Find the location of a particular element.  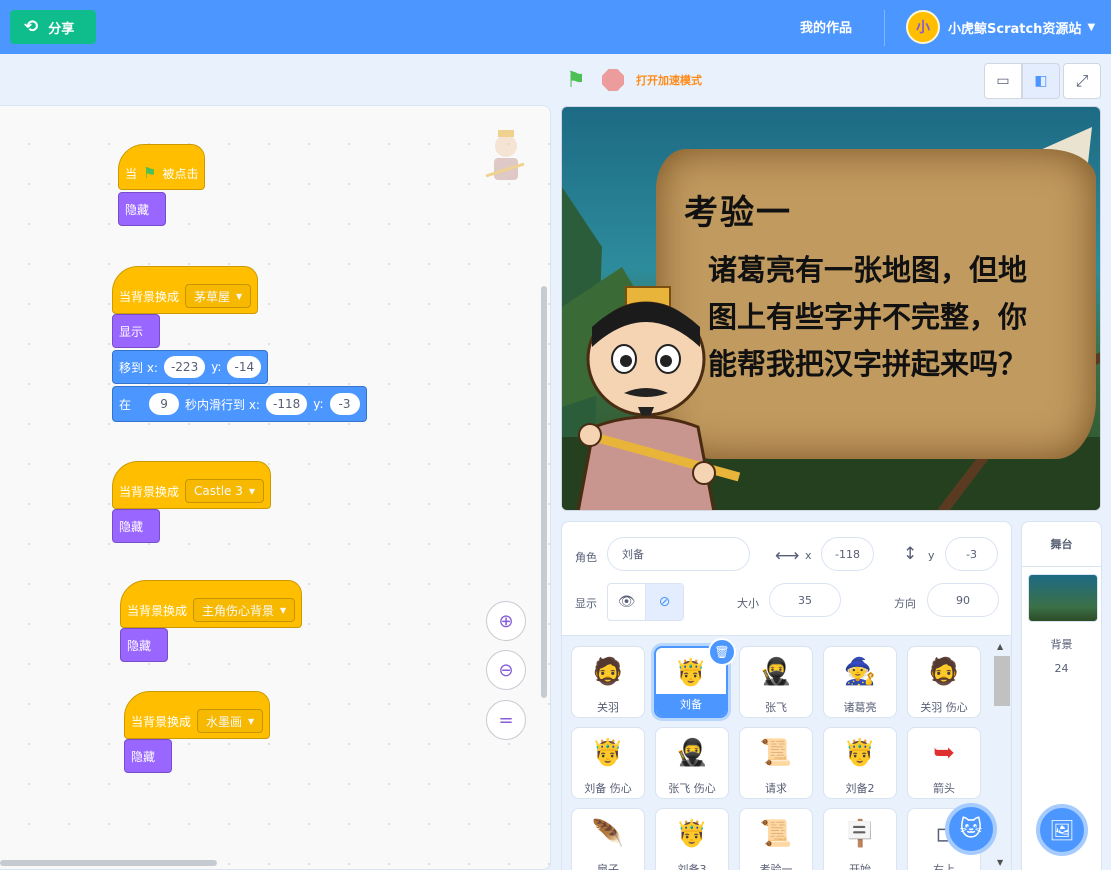

stage-target-pane: 舞台 背景 24 🖼 is located at coordinates (1061, 695).